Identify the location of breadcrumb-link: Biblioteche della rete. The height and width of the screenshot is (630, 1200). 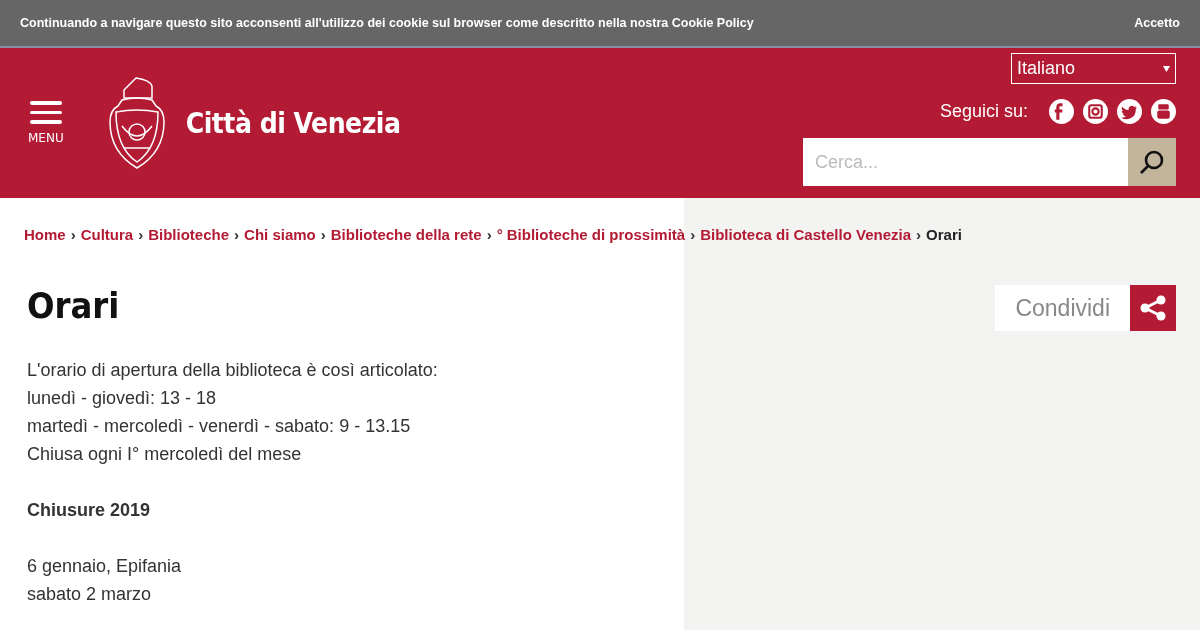
(406, 234).